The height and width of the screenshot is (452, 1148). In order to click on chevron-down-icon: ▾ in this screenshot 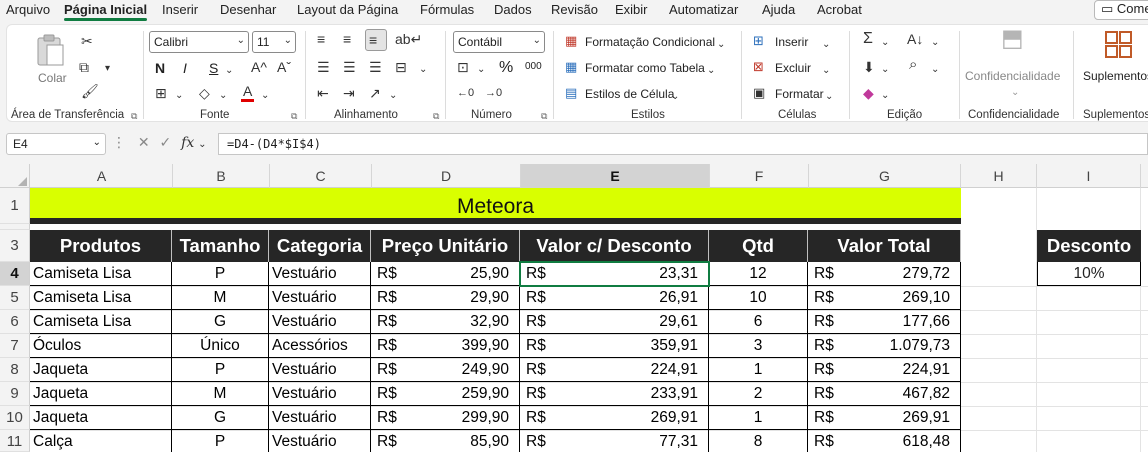, I will do `click(107, 69)`.